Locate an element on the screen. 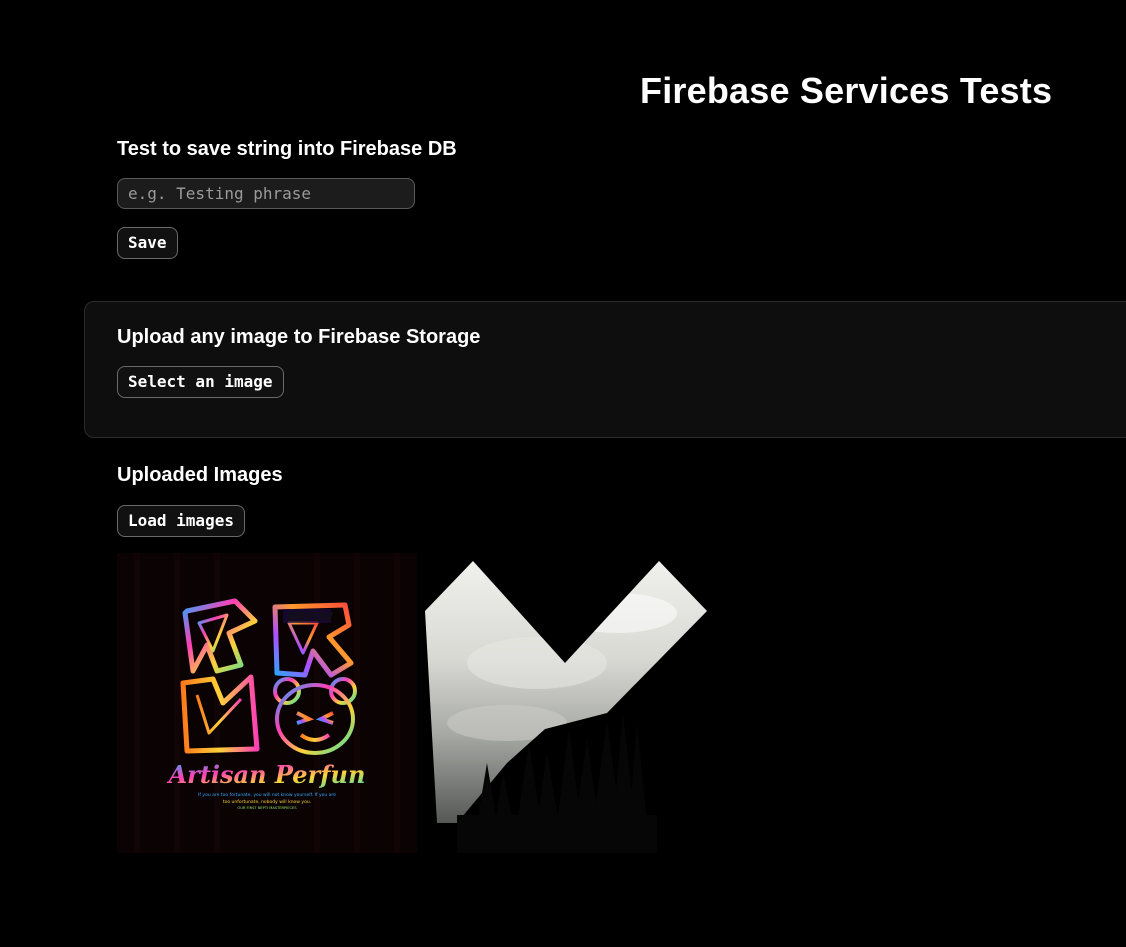 This screenshot has height=947, width=1126. select-image-button: Select an image is located at coordinates (200, 382).